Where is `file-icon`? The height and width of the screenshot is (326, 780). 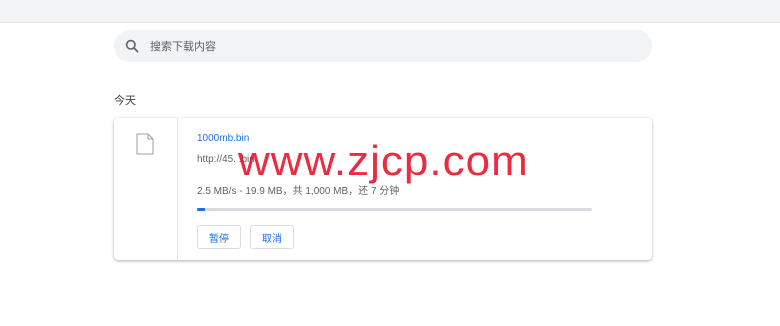
file-icon is located at coordinates (145, 146).